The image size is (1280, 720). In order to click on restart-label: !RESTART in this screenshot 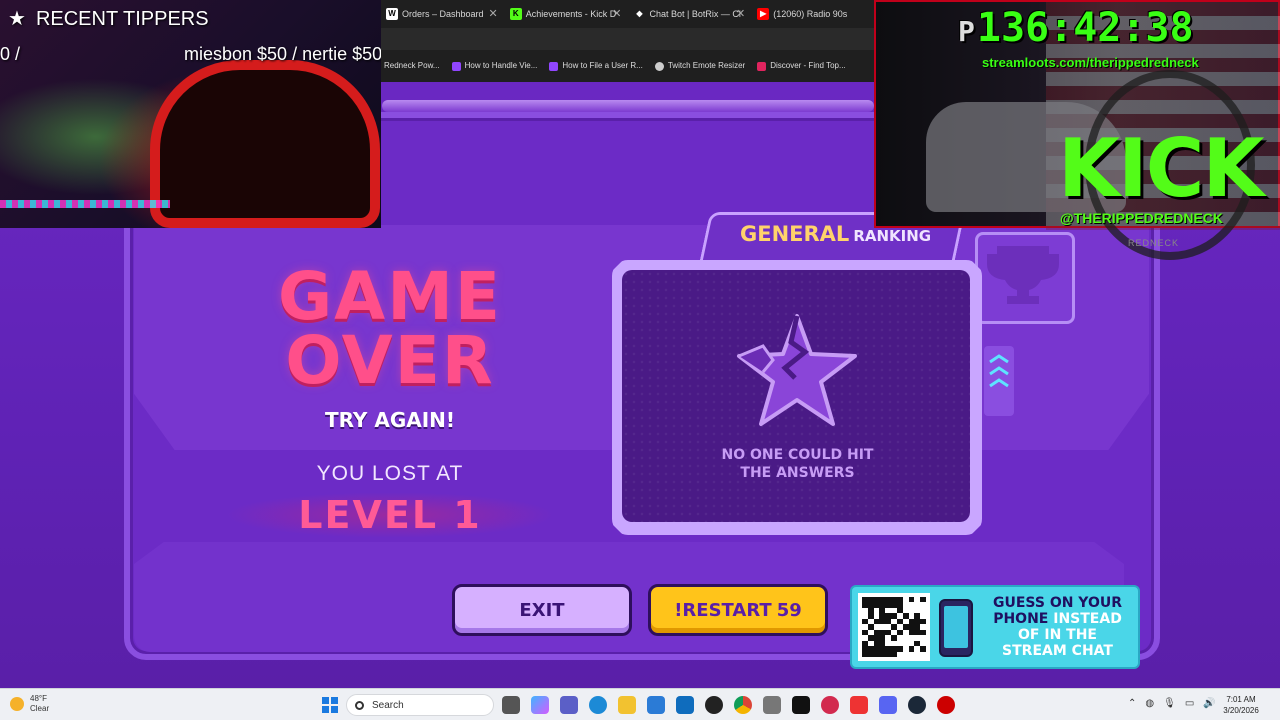, I will do `click(723, 610)`.